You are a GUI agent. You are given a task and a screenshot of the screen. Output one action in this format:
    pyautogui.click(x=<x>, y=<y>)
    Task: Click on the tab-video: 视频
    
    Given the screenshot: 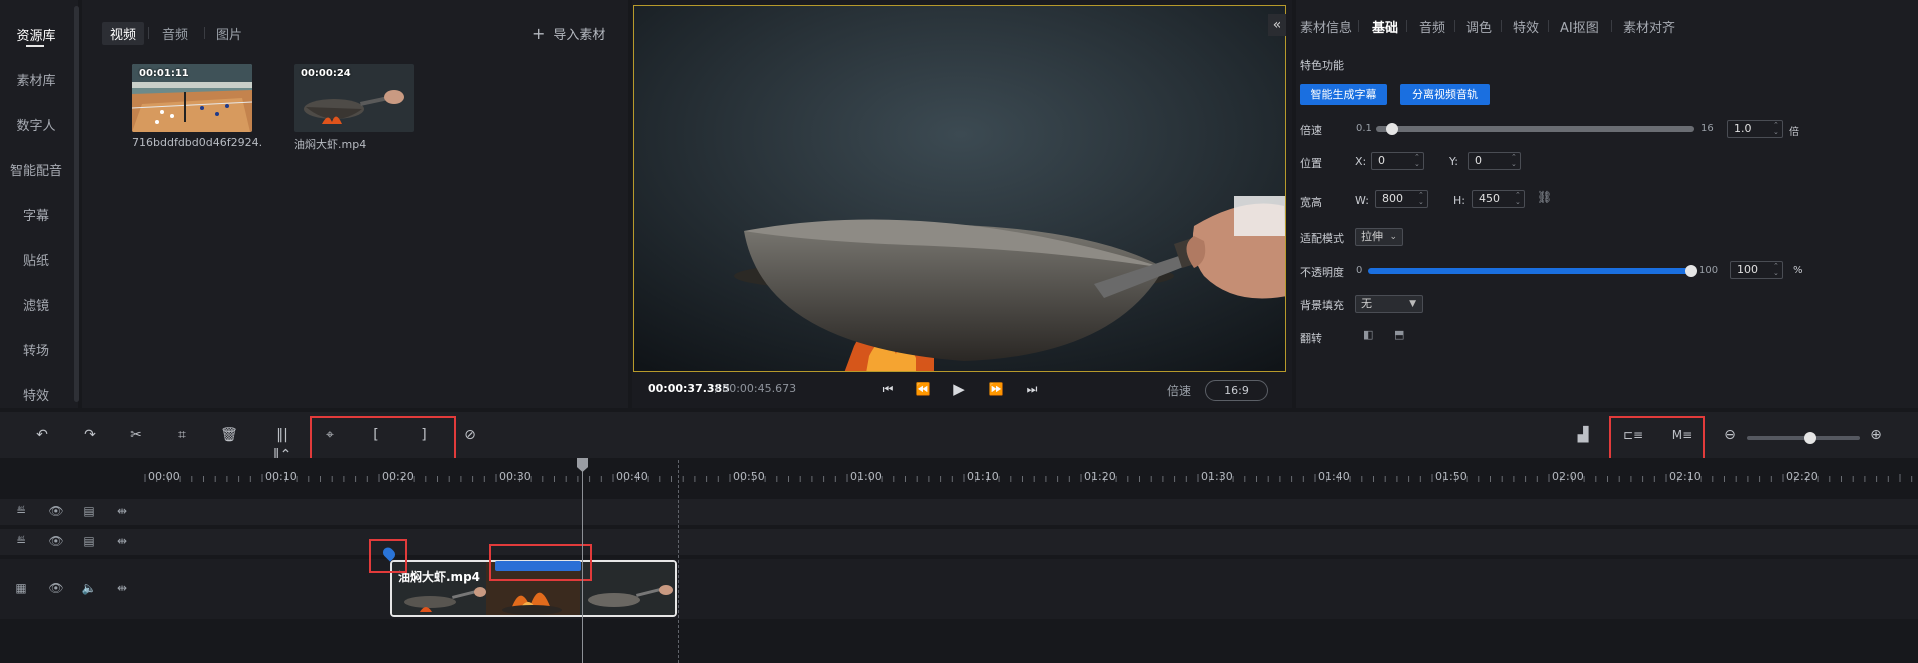 What is the action you would take?
    pyautogui.click(x=123, y=33)
    